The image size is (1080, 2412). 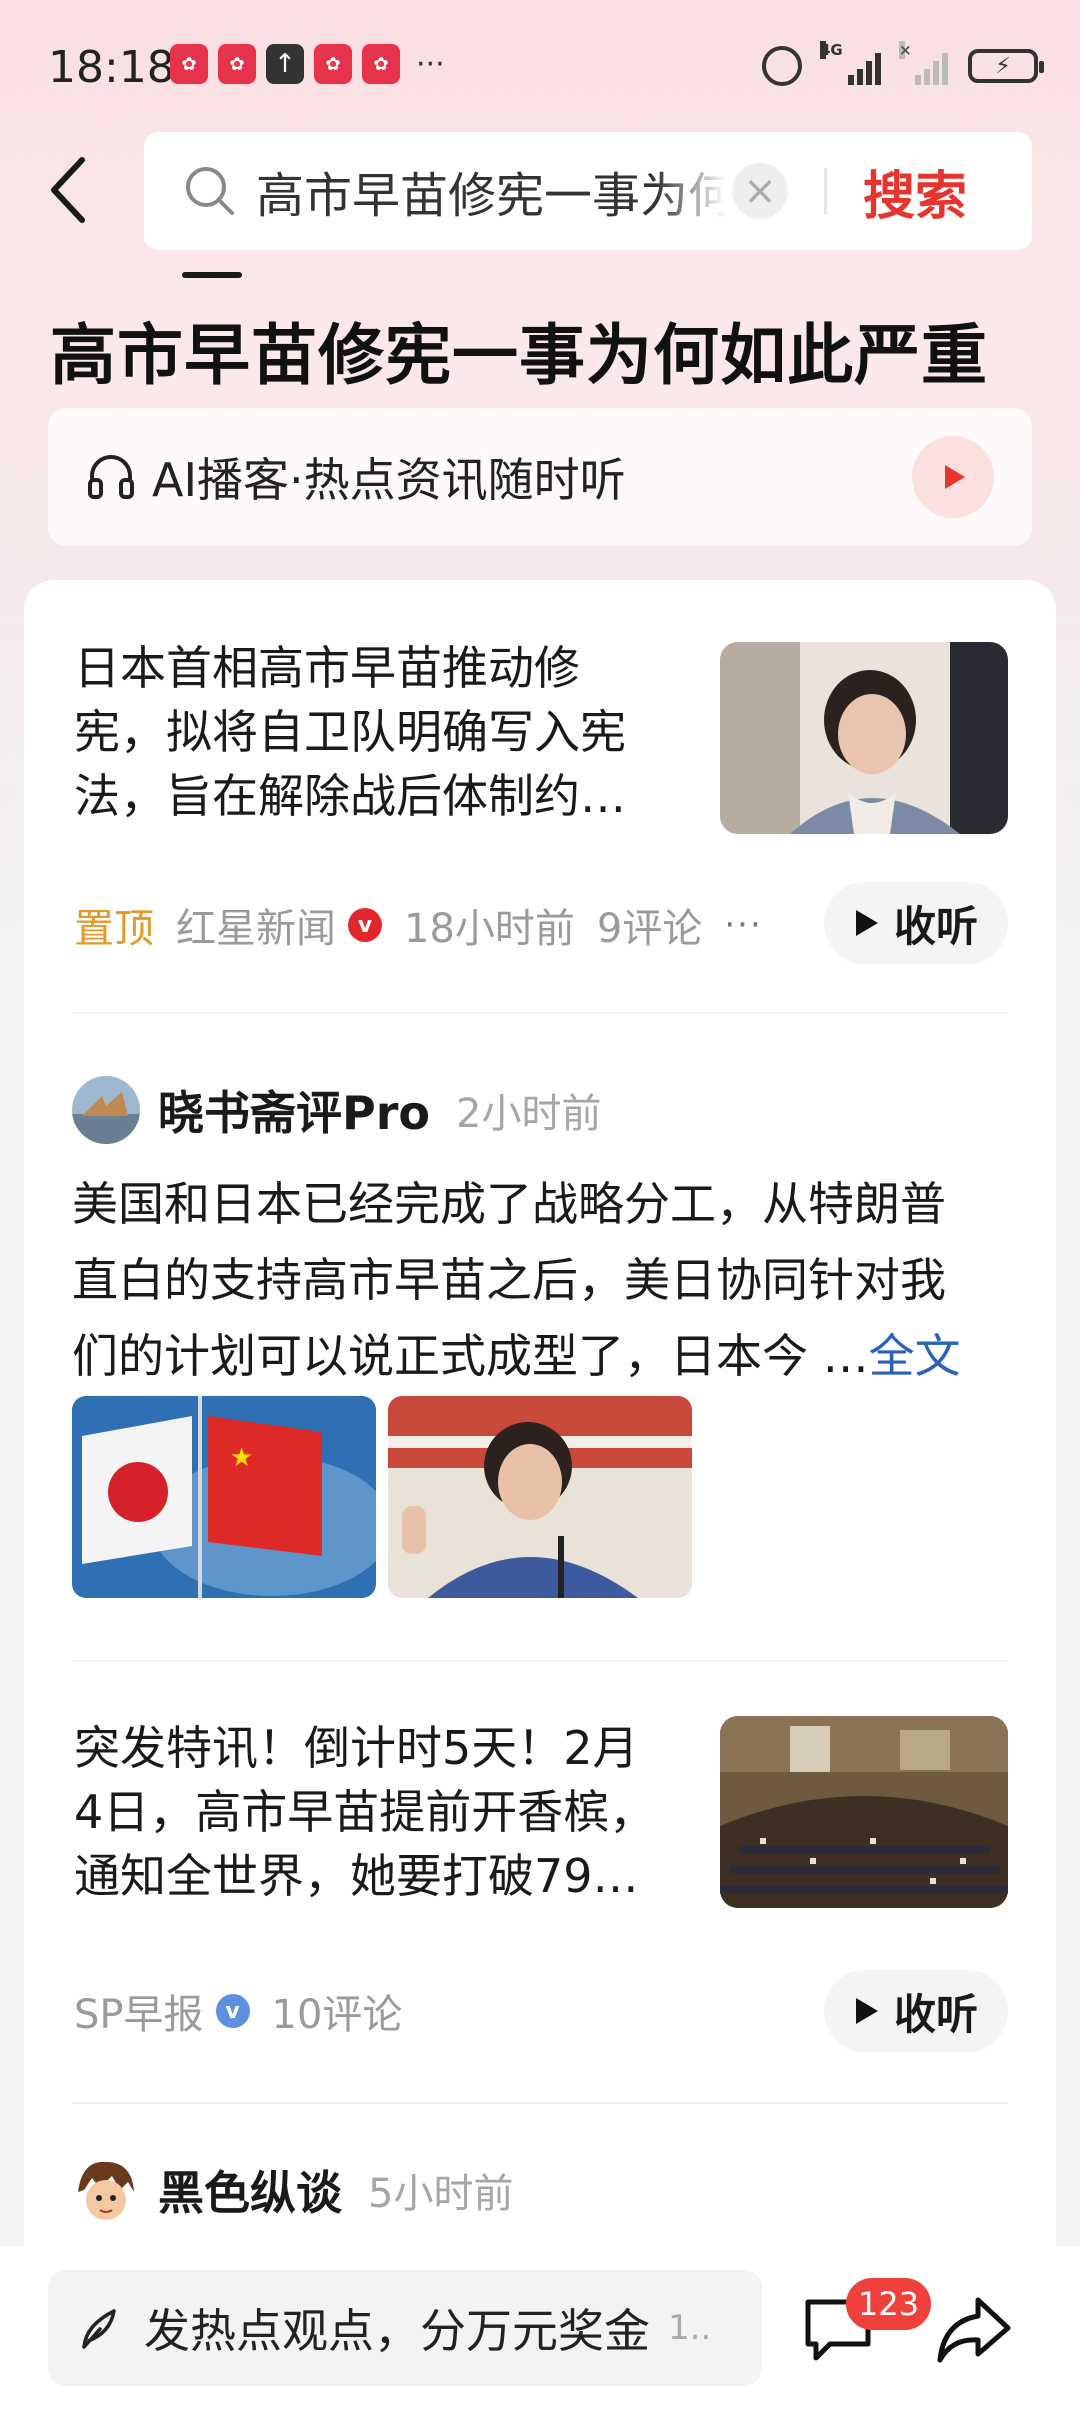 I want to click on comment-placeholder: 发热点观点，分万元奖金, so click(x=397, y=2331).